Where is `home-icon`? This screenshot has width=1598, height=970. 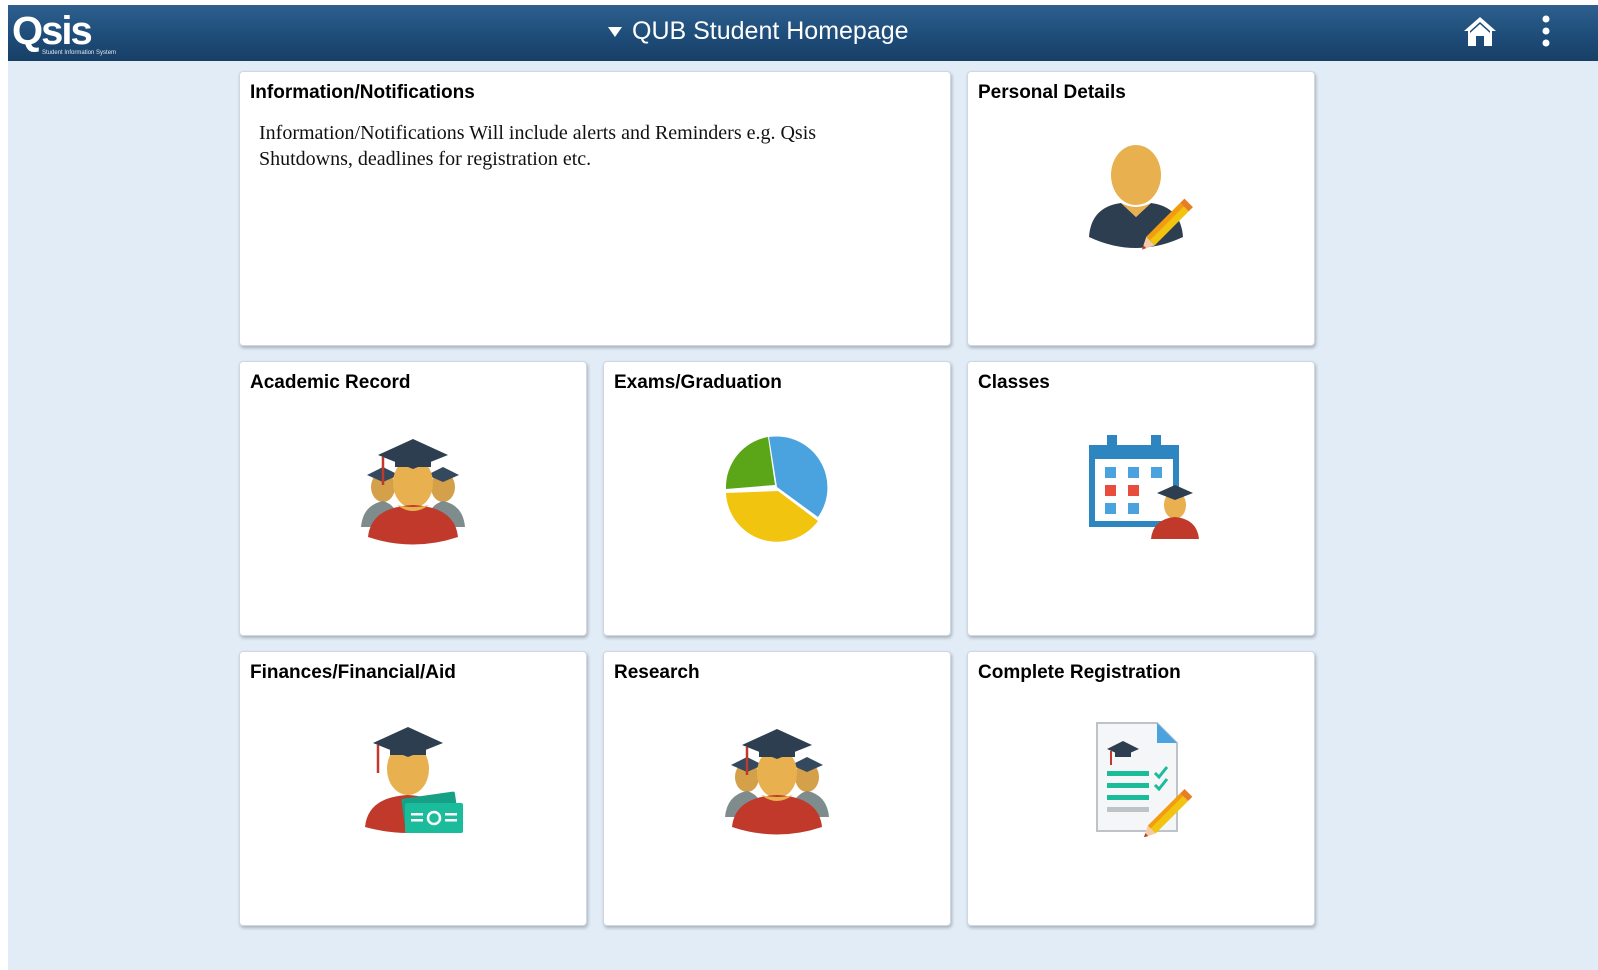
home-icon is located at coordinates (1480, 31).